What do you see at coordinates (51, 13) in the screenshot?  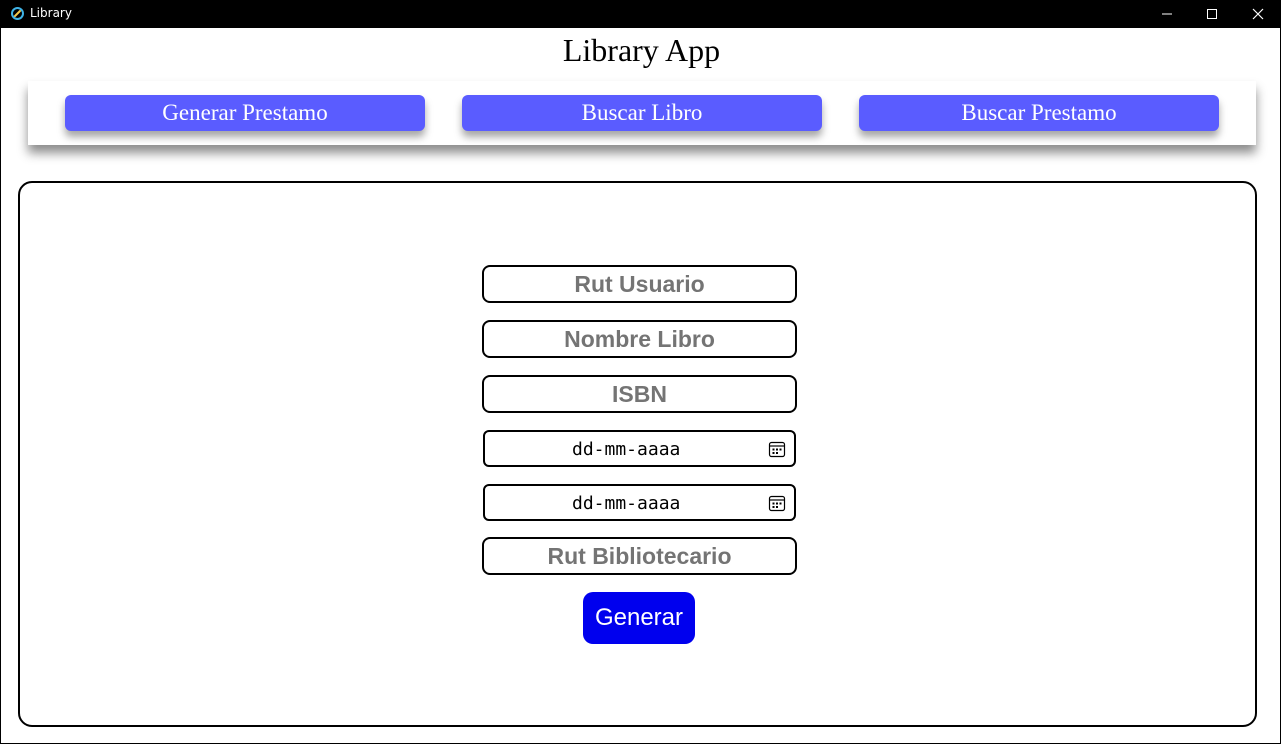 I see `window-title: Library` at bounding box center [51, 13].